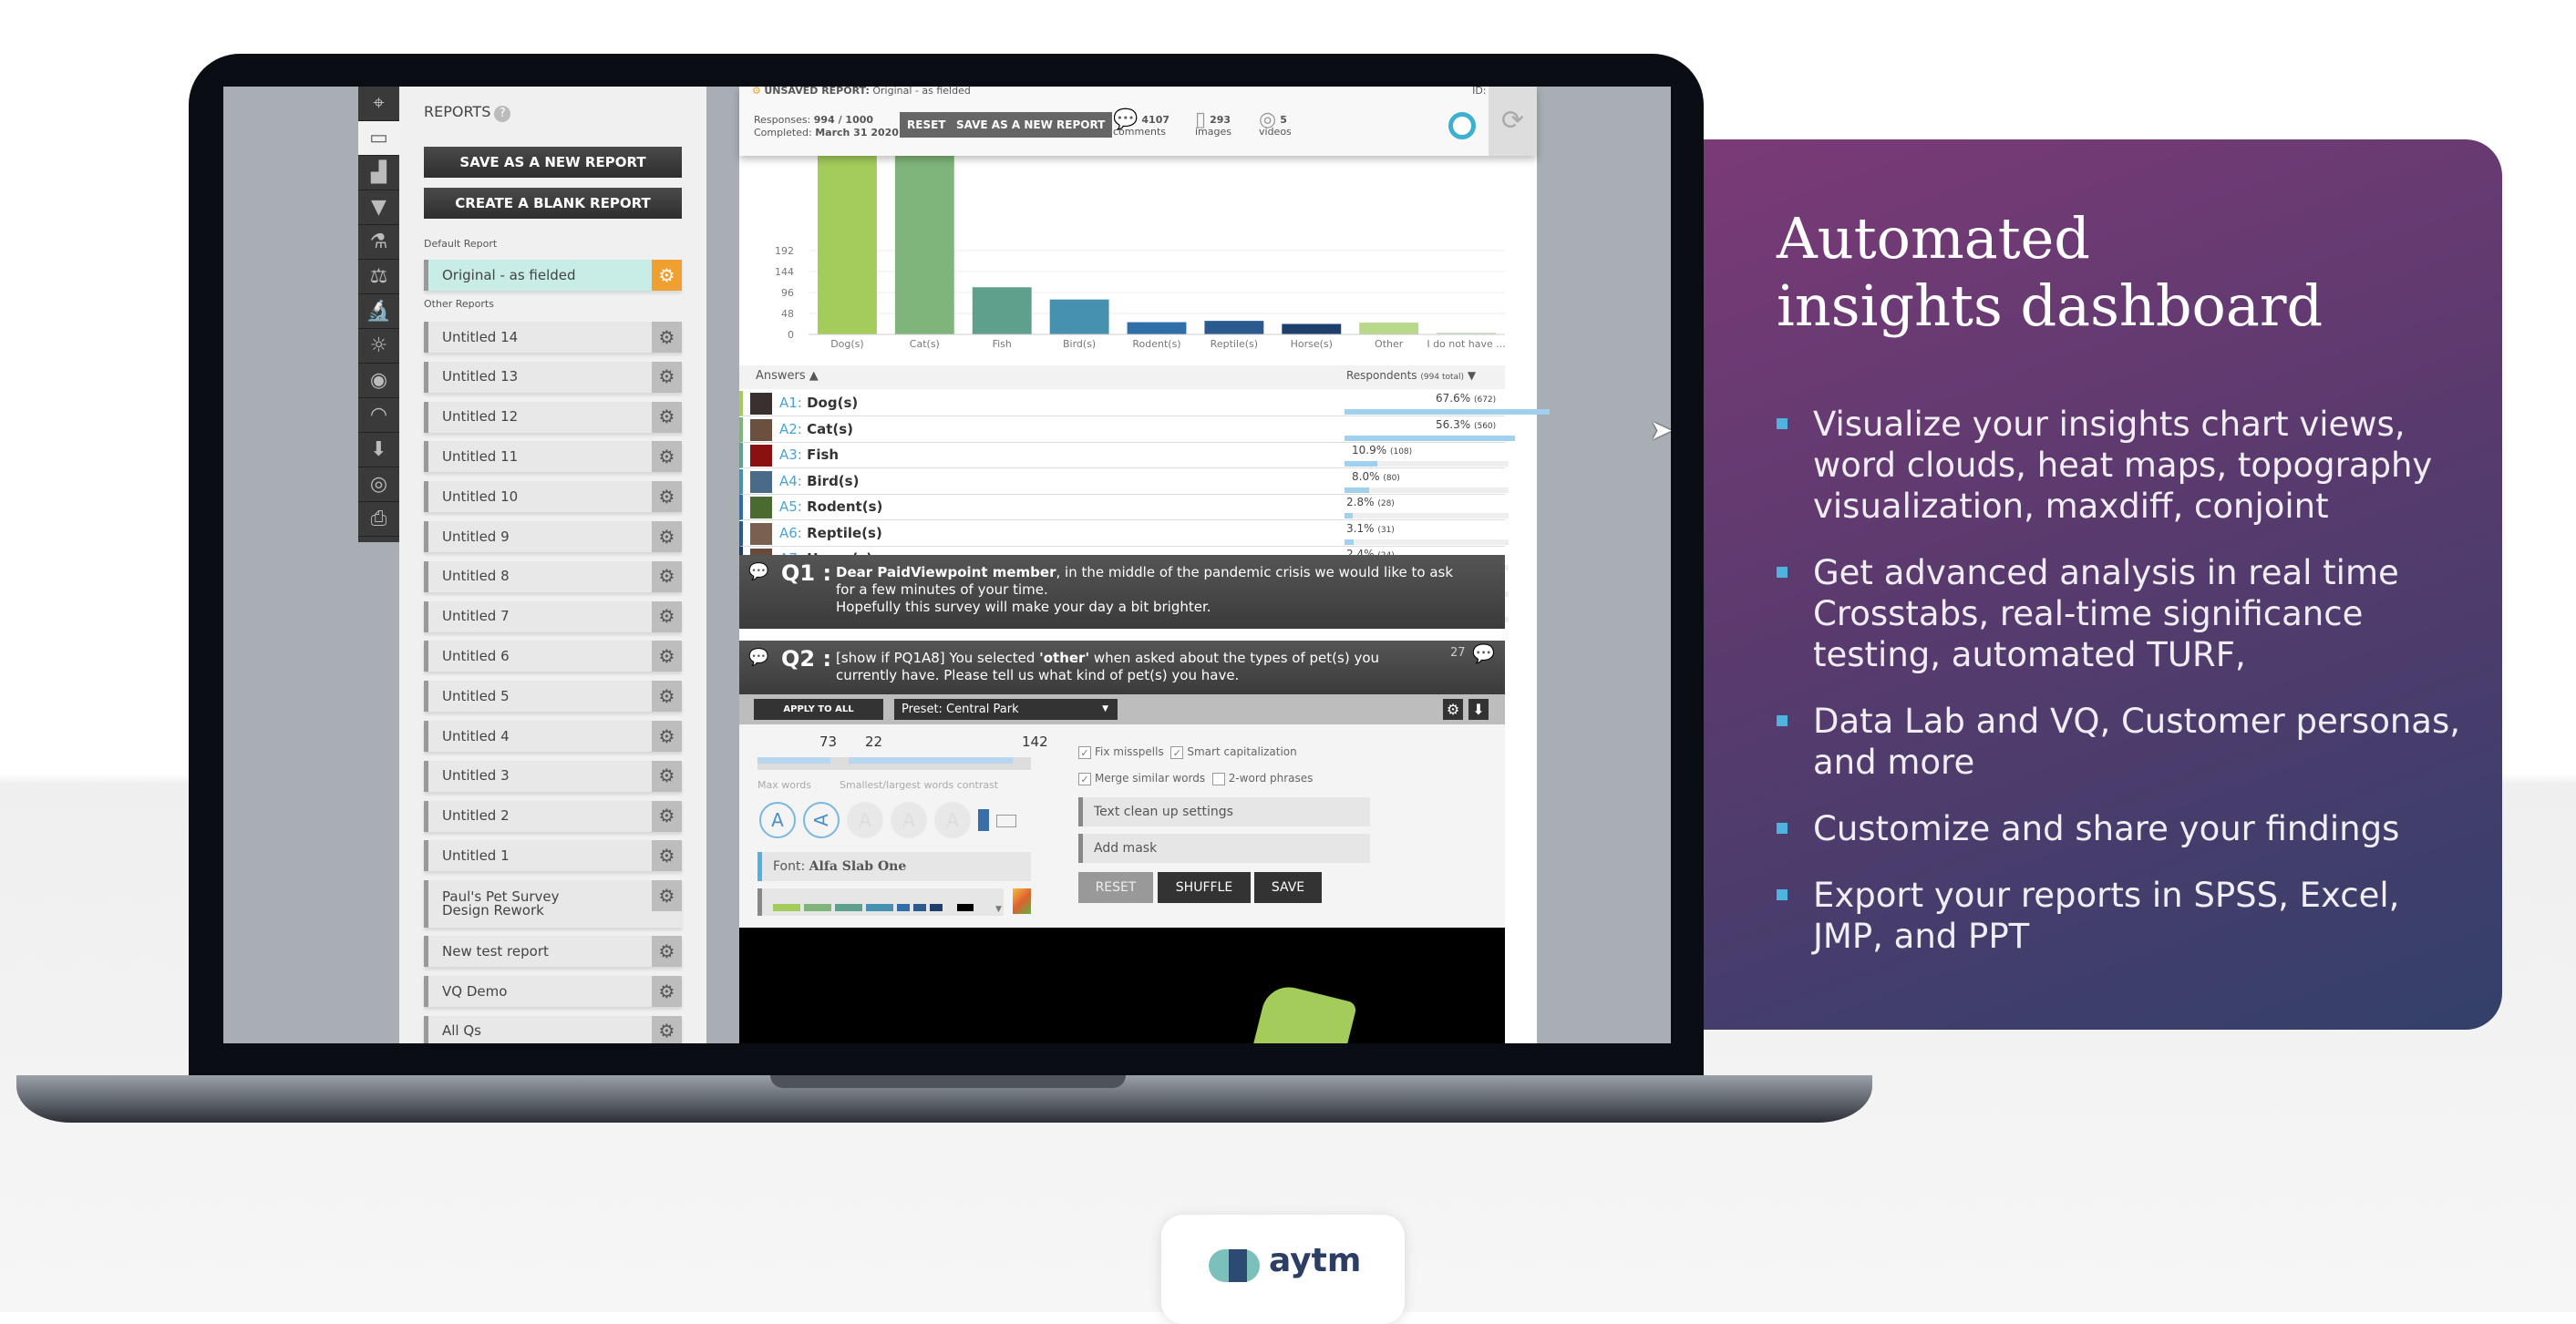 This screenshot has height=1324, width=2576. I want to click on orientation-rotated-icon: A, so click(821, 820).